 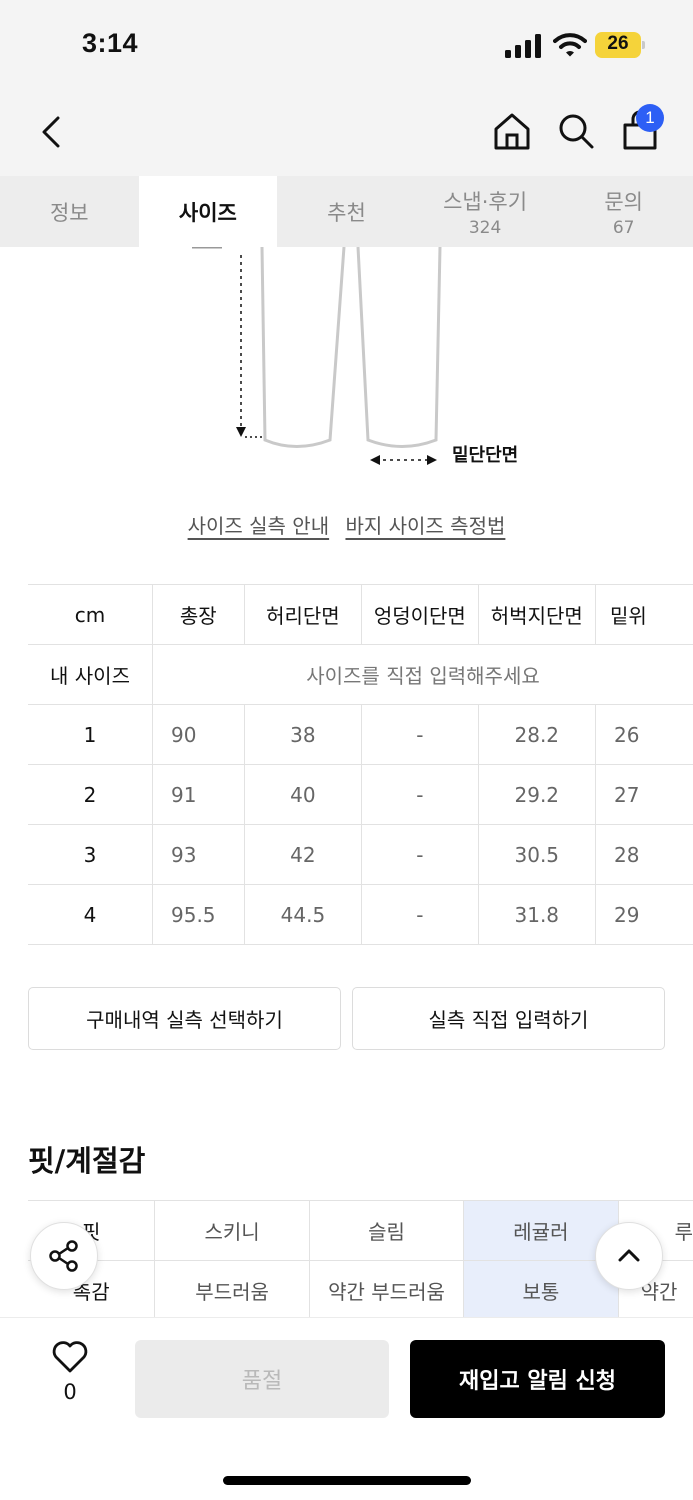 I want to click on home-indicator, so click(x=347, y=1480).